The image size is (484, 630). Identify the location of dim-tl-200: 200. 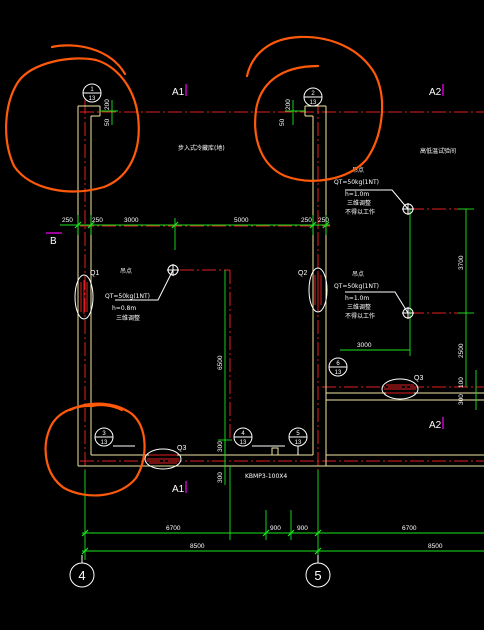
(107, 104).